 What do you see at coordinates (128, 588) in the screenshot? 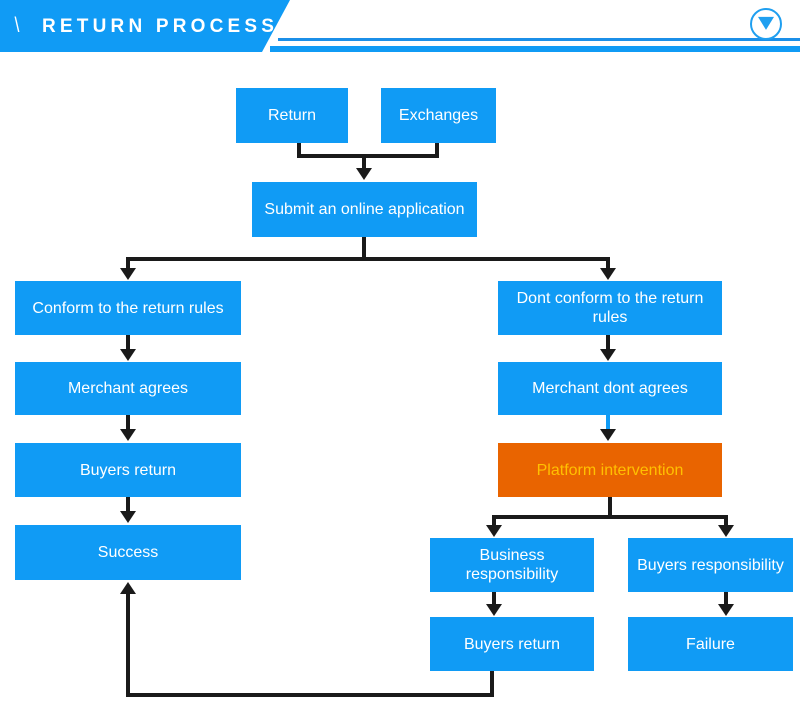
I see `arrowhead-feedback-to-success` at bounding box center [128, 588].